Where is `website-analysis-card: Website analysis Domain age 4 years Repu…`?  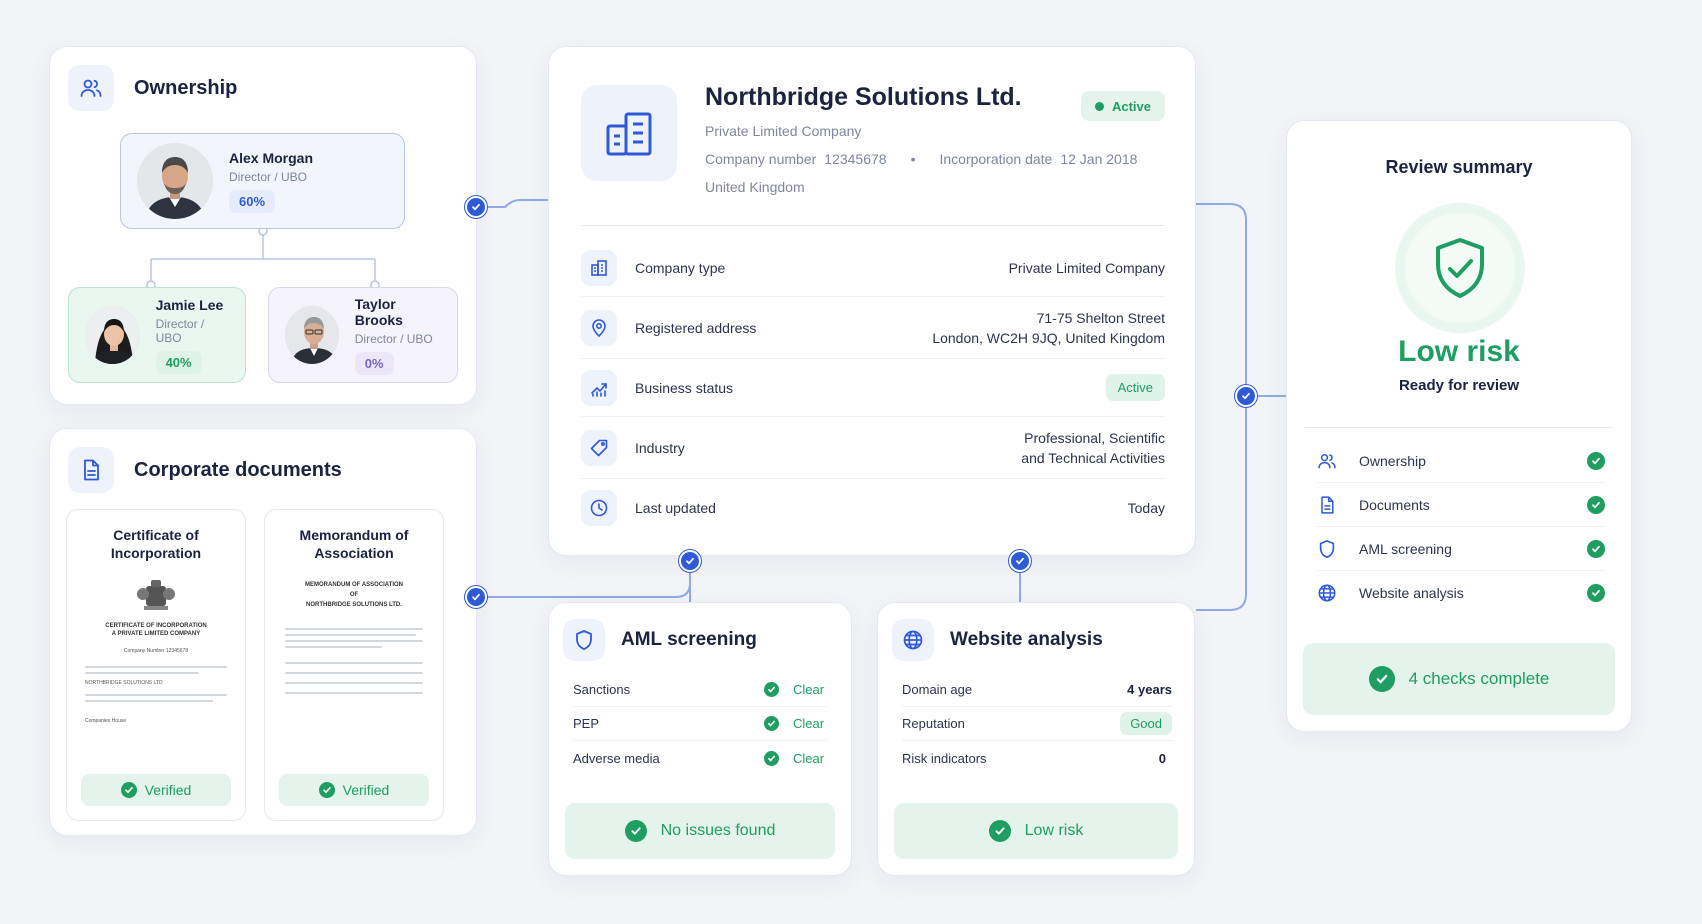 website-analysis-card: Website analysis Domain age 4 years Repu… is located at coordinates (1036, 739).